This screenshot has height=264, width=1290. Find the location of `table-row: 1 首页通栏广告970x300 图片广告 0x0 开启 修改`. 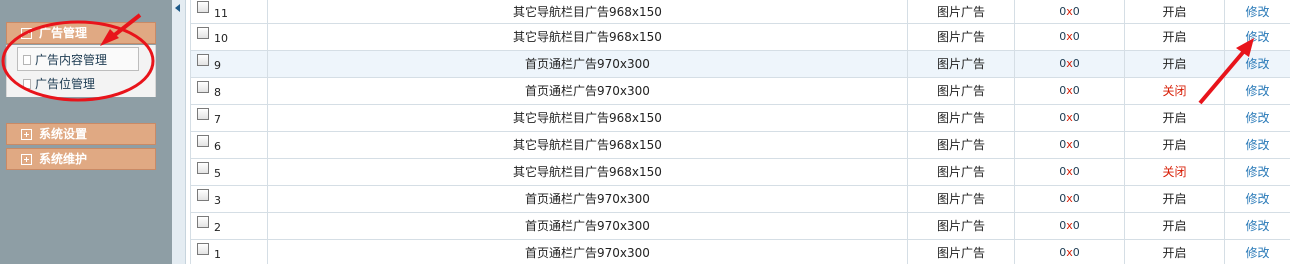

table-row: 1 首页通栏广告970x300 图片广告 0x0 开启 修改 is located at coordinates (740, 251).